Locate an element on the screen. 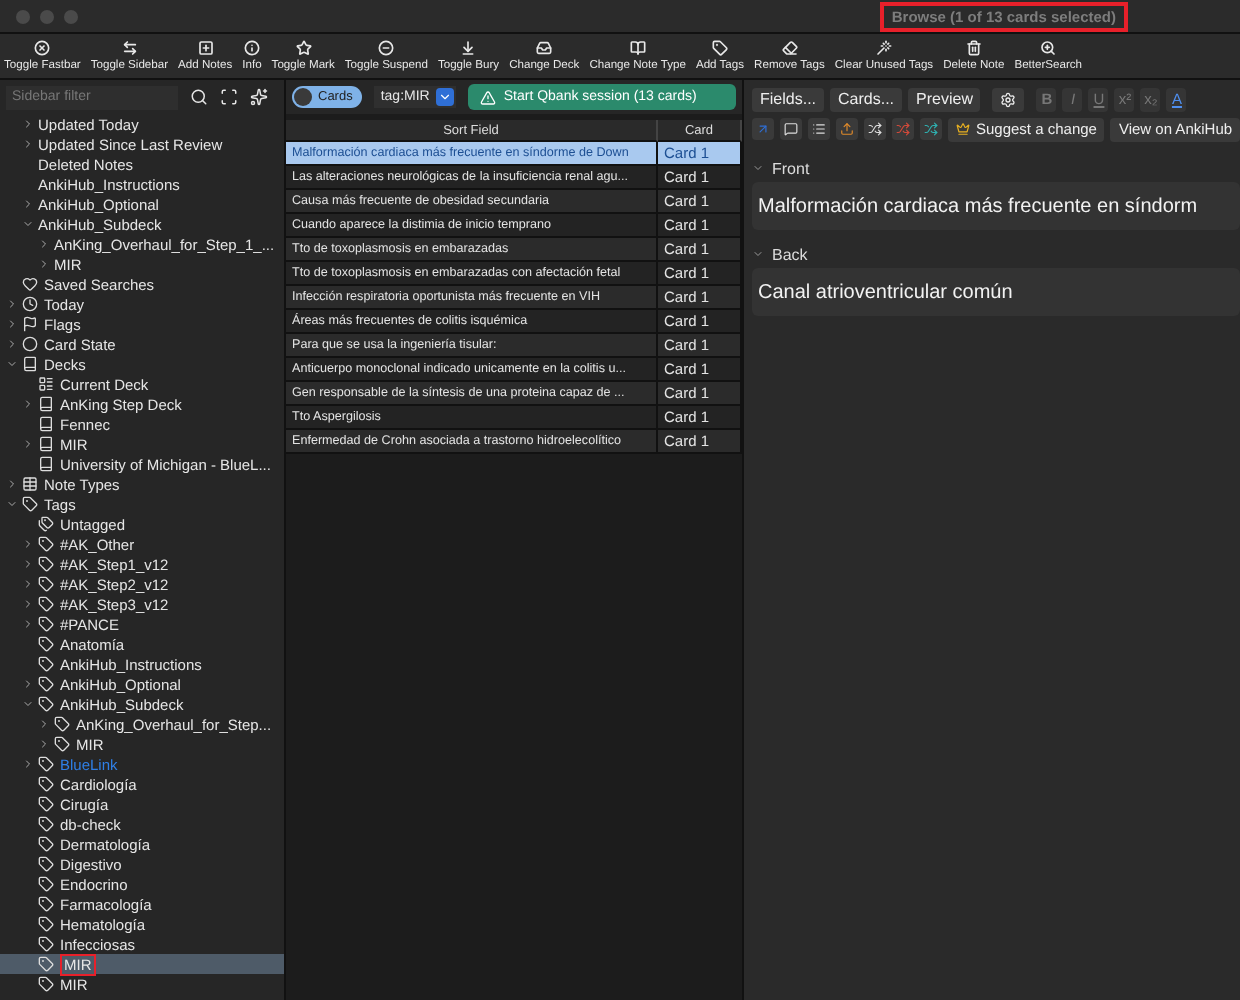 Image resolution: width=1240 pixels, height=1000 pixels. search-icon is located at coordinates (199, 97).